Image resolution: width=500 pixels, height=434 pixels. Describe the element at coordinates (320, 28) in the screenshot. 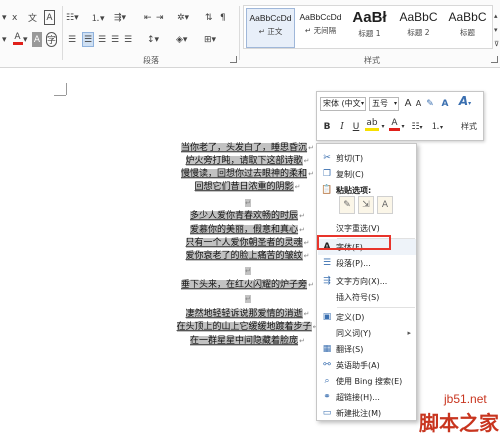

I see `style-no-spacing: AaBbCcDd ↵ 无间隔` at that location.